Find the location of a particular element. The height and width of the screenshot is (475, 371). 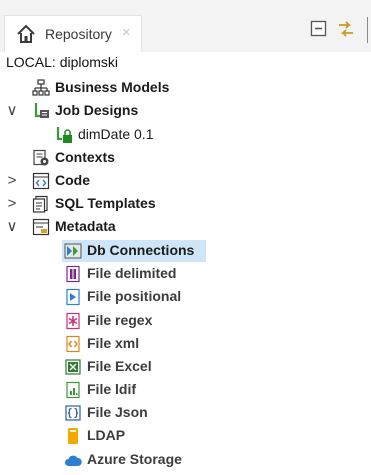

code-icon is located at coordinates (41, 181).